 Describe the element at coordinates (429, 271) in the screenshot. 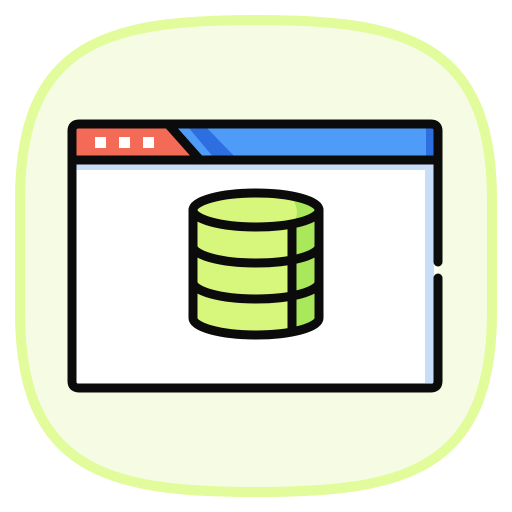

I see `window-shadow-strip` at that location.